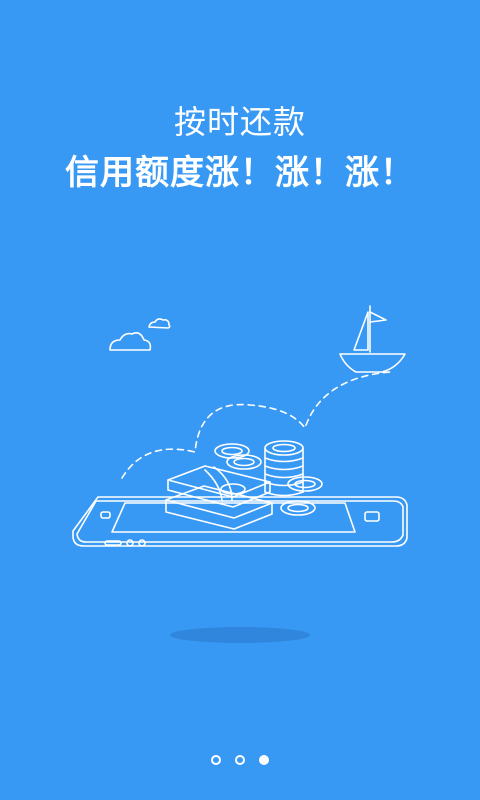 Image resolution: width=480 pixels, height=800 pixels. Describe the element at coordinates (240, 173) in the screenshot. I see `headline-text: 信用额度涨！涨！涨！` at that location.